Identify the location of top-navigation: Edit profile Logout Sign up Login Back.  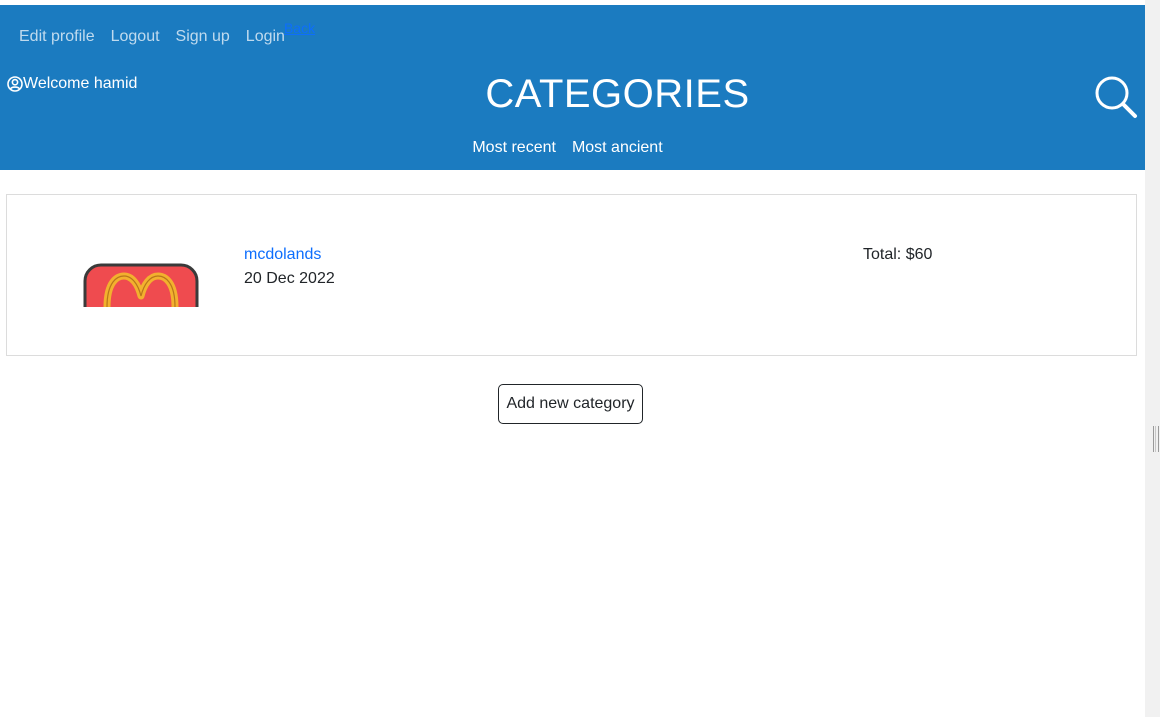
(167, 33).